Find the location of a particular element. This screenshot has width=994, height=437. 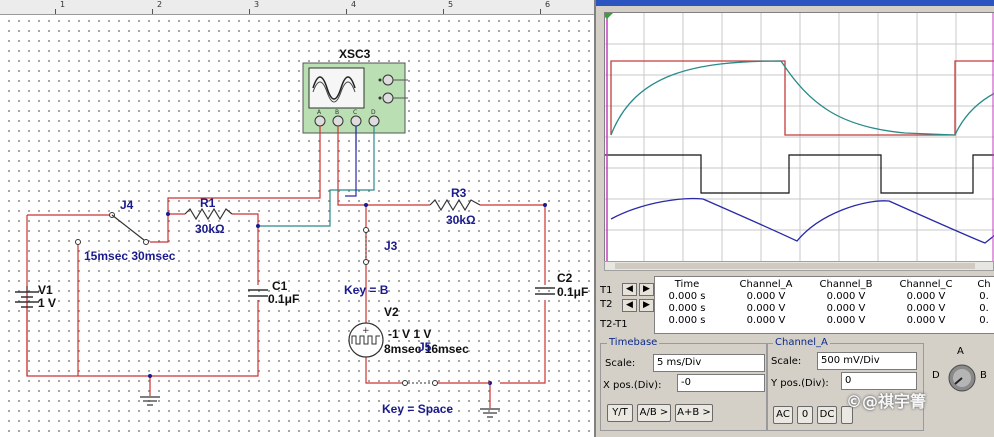

capacitor-c2 is located at coordinates (545, 291).